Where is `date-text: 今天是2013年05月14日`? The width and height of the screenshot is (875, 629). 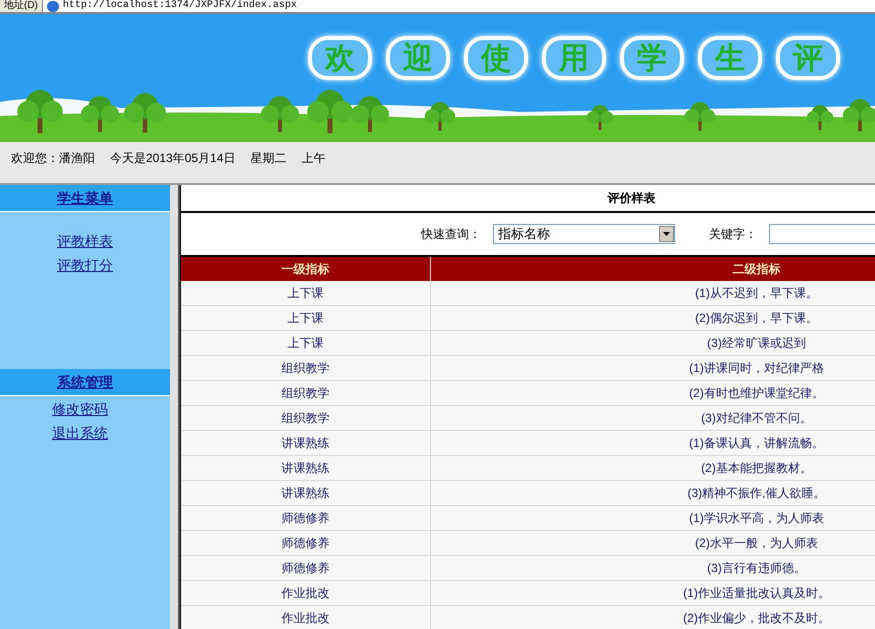
date-text: 今天是2013年05月14日 is located at coordinates (173, 158).